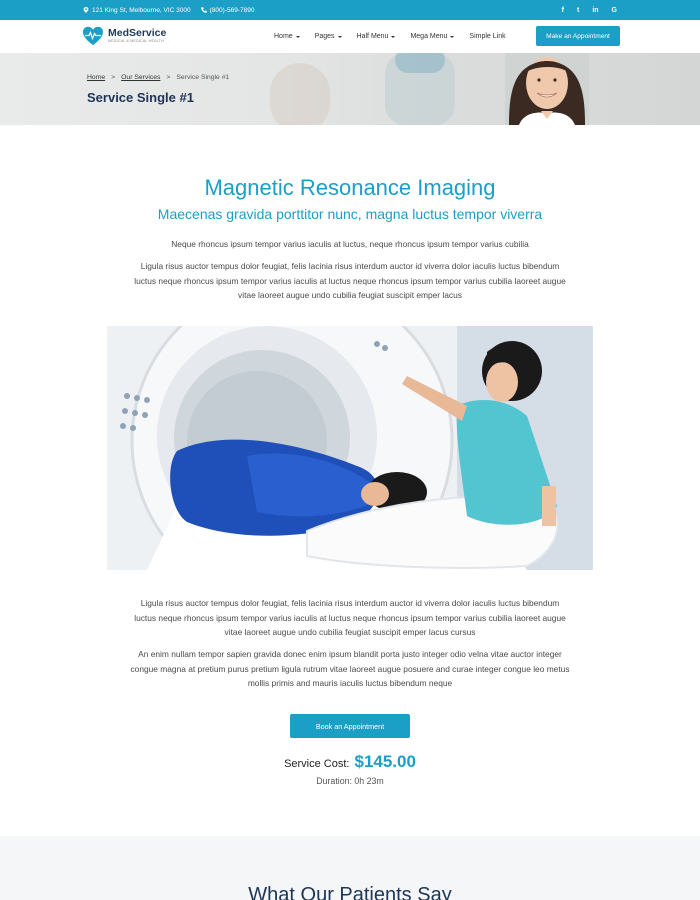 The height and width of the screenshot is (900, 700). I want to click on nav-half-menu: Half Menu, so click(376, 36).